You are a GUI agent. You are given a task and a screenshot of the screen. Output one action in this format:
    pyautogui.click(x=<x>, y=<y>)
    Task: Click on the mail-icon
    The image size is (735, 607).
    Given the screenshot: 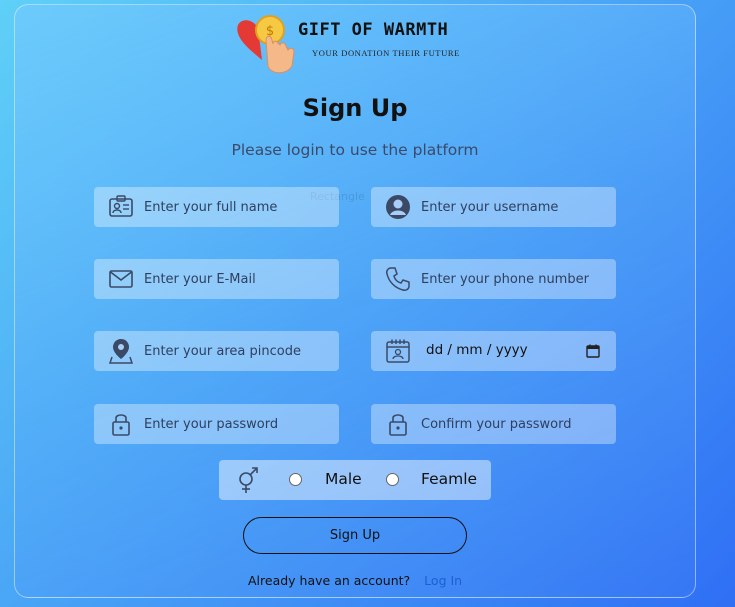 What is the action you would take?
    pyautogui.click(x=121, y=279)
    